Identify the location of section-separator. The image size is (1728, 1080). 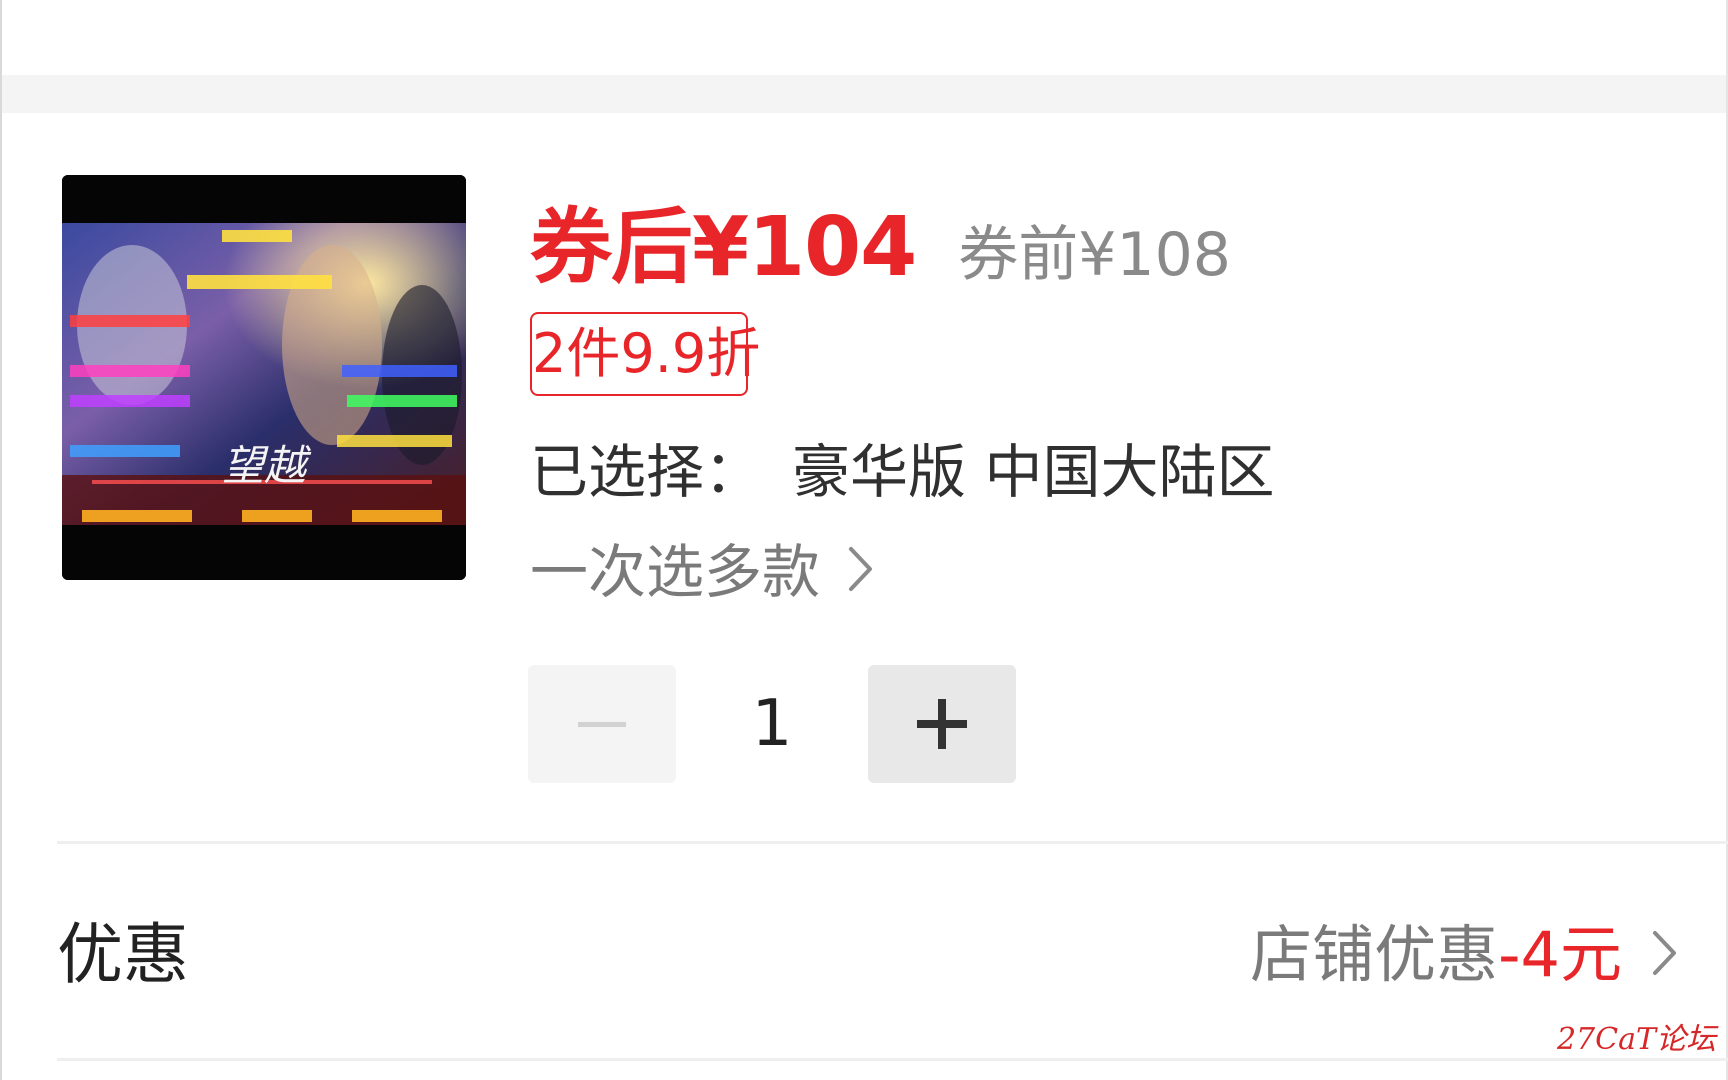
(864, 94).